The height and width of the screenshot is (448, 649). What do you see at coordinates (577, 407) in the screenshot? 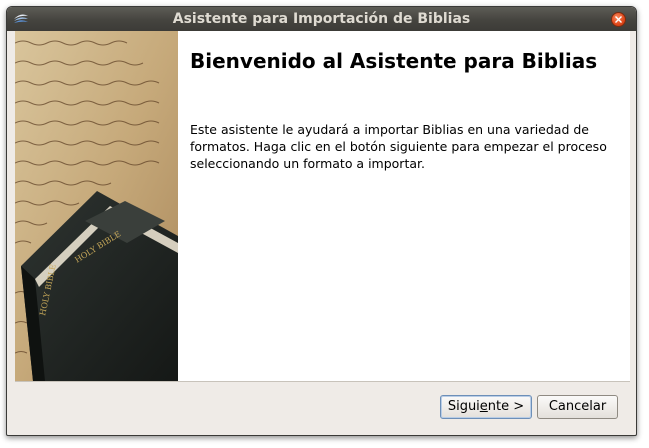
I see `cancel-button: Cancelar` at bounding box center [577, 407].